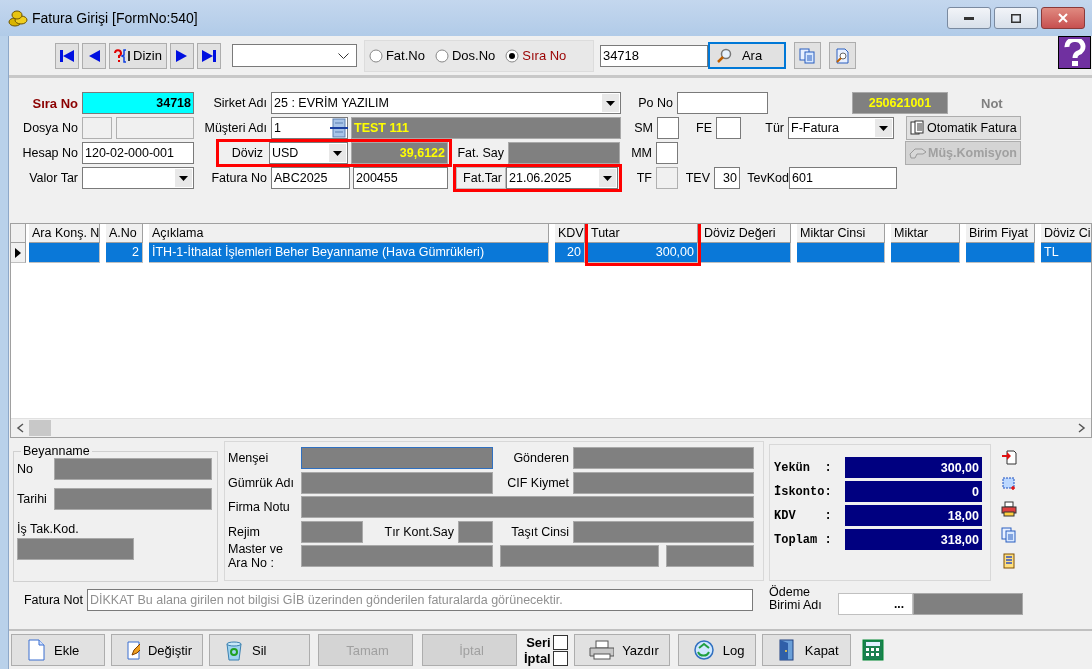 This screenshot has width=1092, height=669. Describe the element at coordinates (1066, 253) in the screenshot. I see `table-cell: TL` at that location.